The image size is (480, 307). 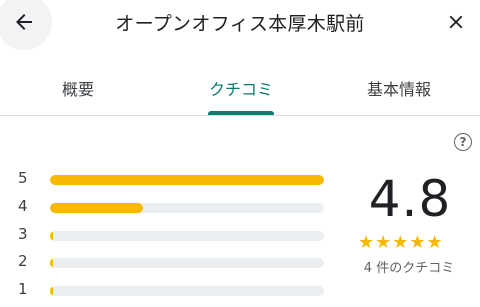 I want to click on tab-overview: 概要, so click(x=78, y=88).